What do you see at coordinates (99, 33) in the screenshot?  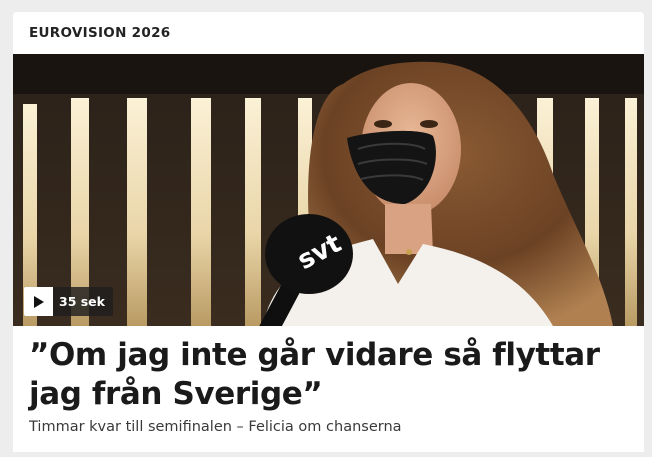 I see `section-label: EUROVISION 2026` at bounding box center [99, 33].